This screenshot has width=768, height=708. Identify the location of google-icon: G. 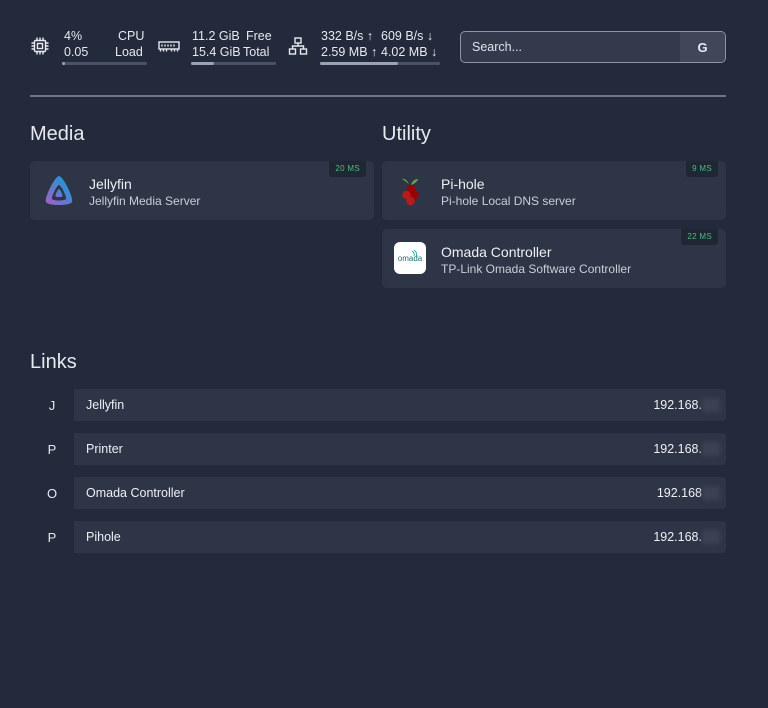
(702, 47).